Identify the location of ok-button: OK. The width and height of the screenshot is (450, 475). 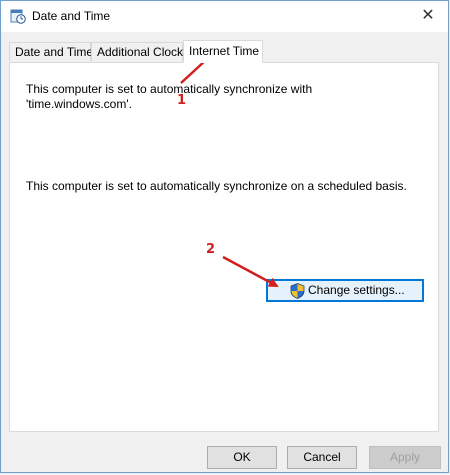
(242, 457).